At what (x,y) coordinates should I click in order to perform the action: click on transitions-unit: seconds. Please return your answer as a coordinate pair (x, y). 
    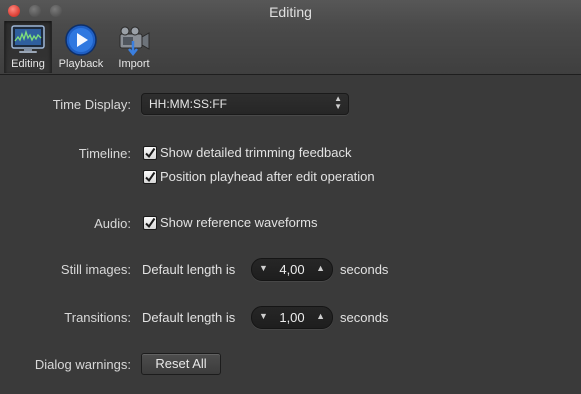
    Looking at the image, I should click on (364, 317).